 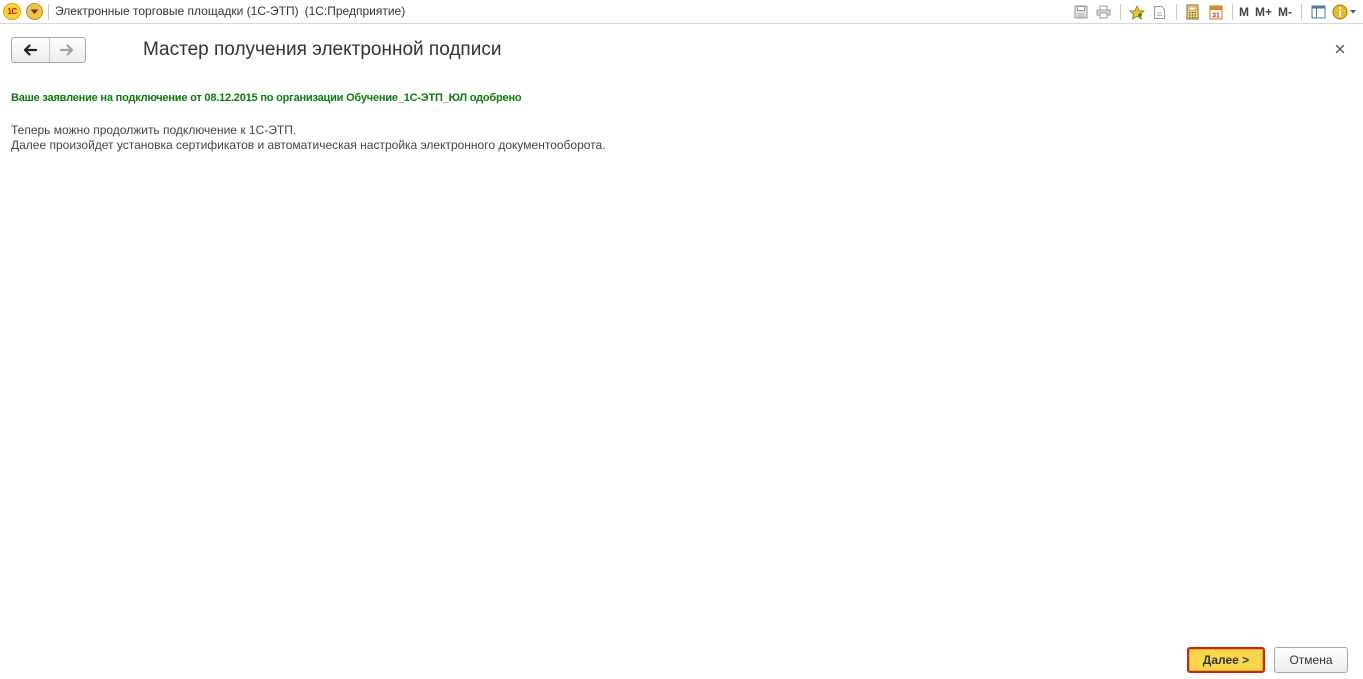 I want to click on cancel-button: Отмена, so click(x=1311, y=660).